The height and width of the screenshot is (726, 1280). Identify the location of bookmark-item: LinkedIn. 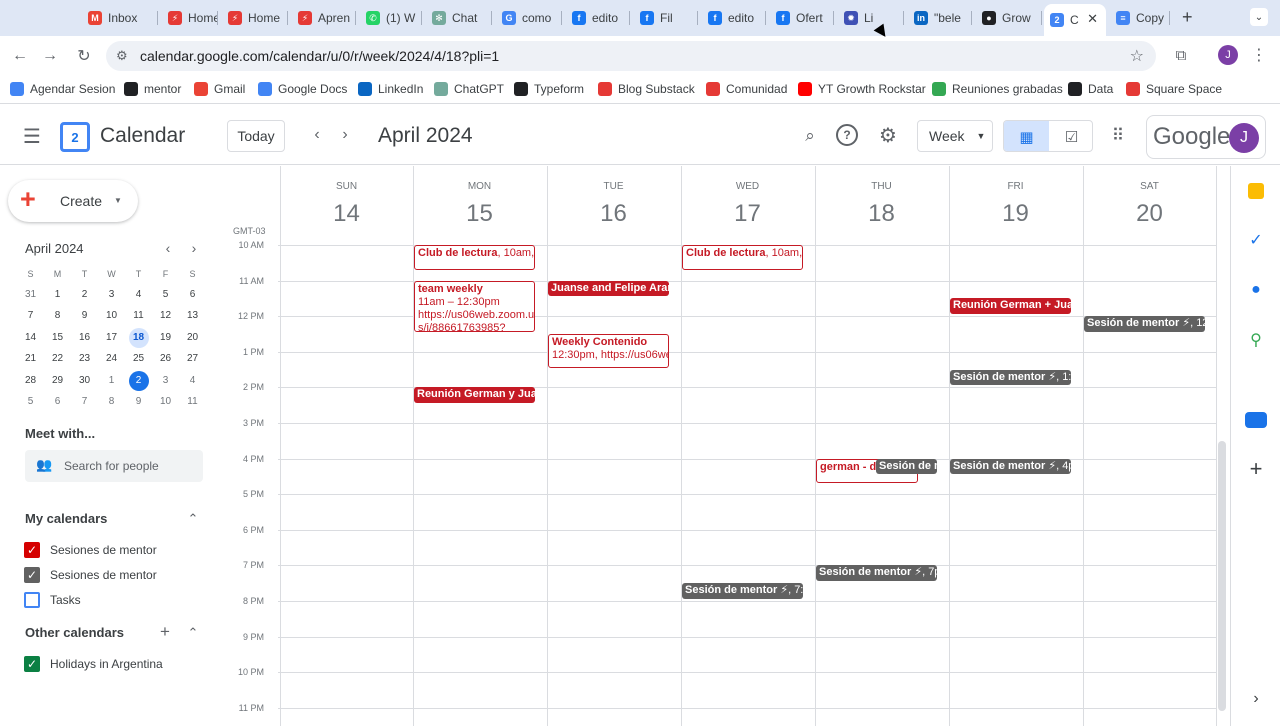
(390, 89).